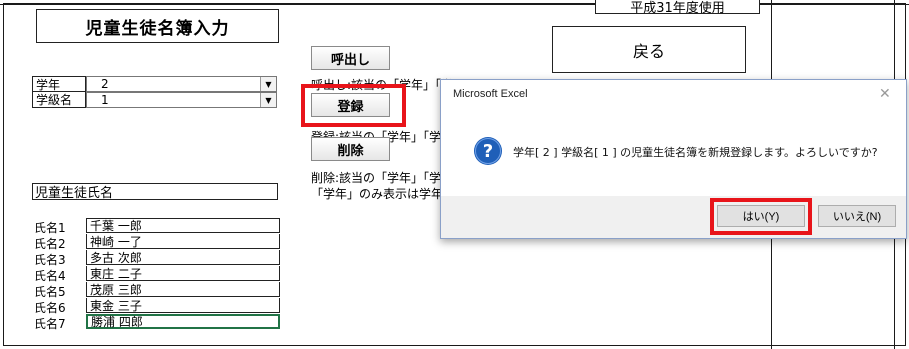  I want to click on close-icon: ✕, so click(885, 93).